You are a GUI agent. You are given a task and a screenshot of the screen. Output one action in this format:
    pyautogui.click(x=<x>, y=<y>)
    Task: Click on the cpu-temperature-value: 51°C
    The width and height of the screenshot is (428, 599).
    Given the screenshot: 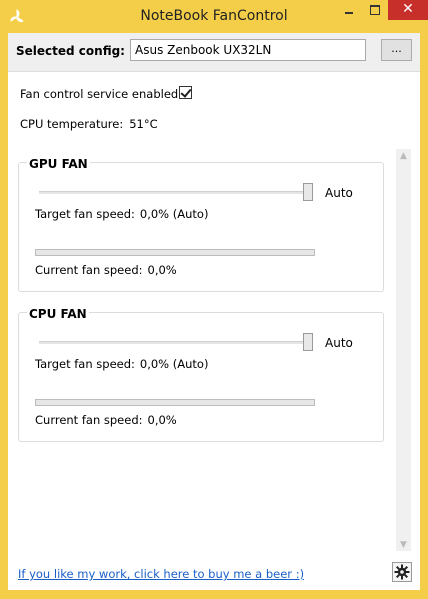 What is the action you would take?
    pyautogui.click(x=143, y=124)
    